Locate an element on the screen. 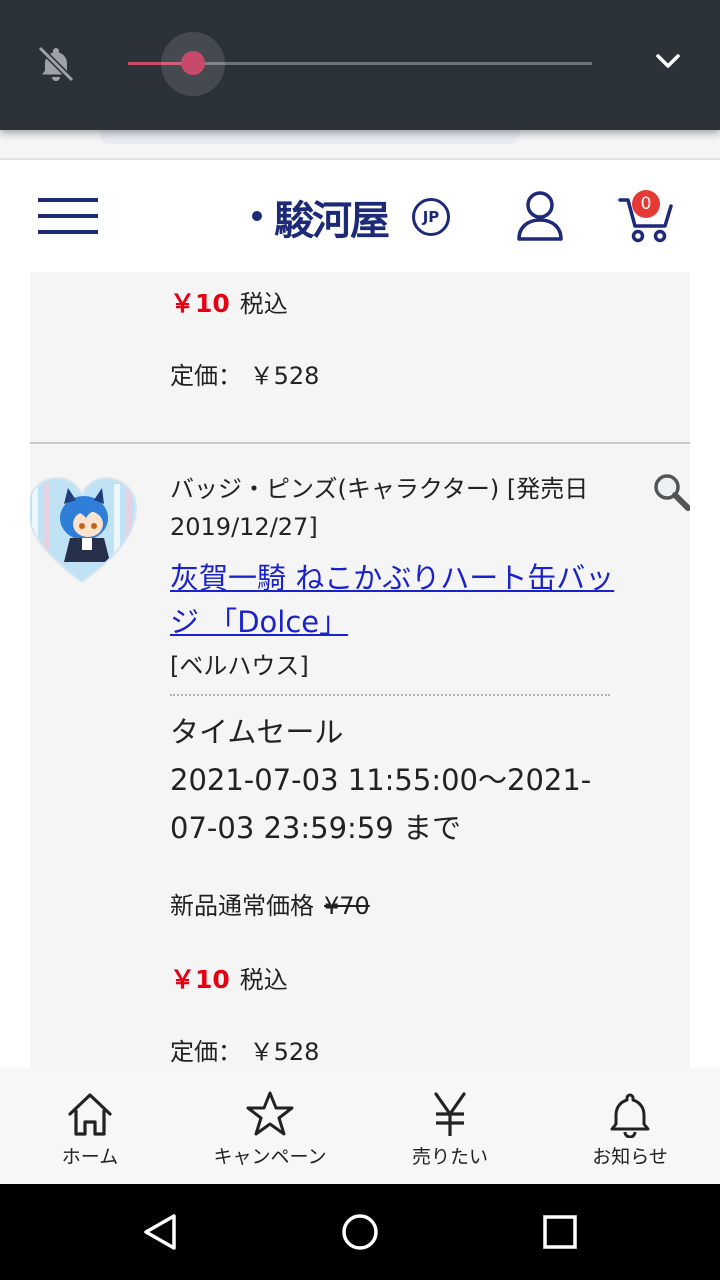 The image size is (720, 1280). item-maker: [ベルハウス] is located at coordinates (239, 666).